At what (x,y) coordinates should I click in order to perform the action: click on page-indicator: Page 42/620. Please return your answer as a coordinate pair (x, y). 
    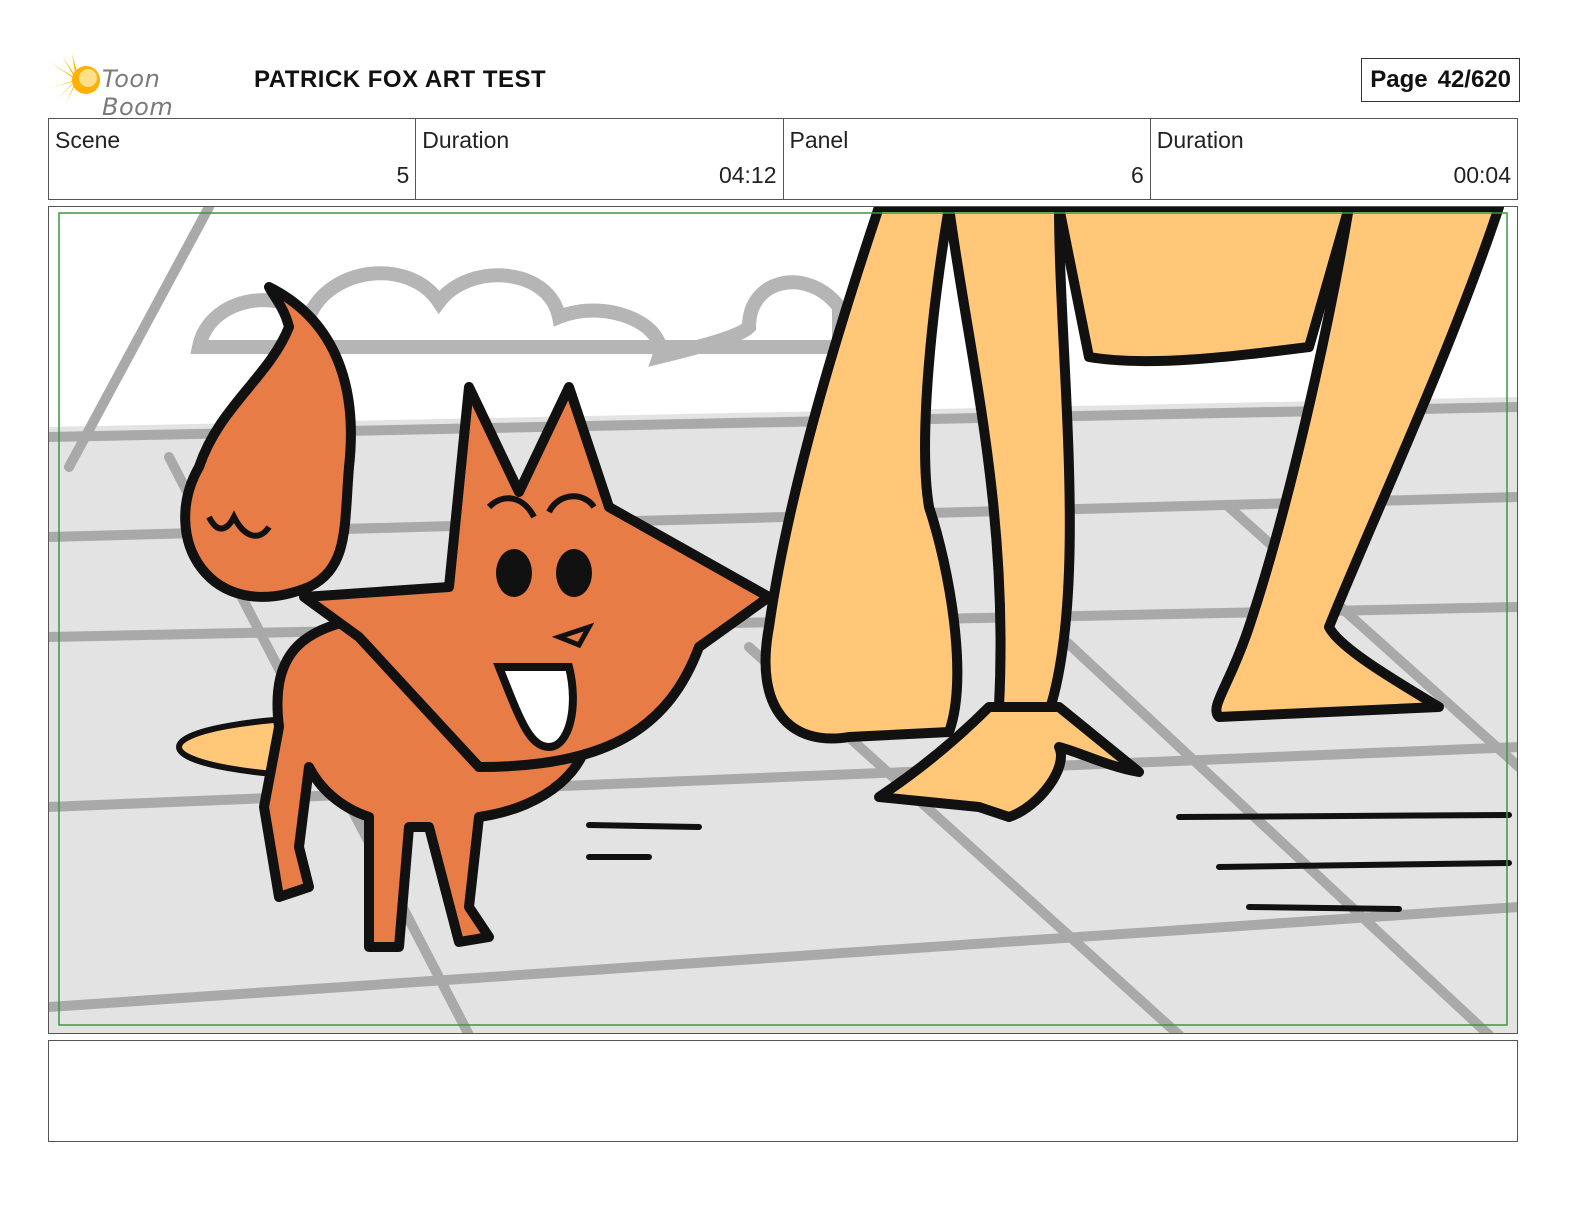
    Looking at the image, I should click on (1440, 80).